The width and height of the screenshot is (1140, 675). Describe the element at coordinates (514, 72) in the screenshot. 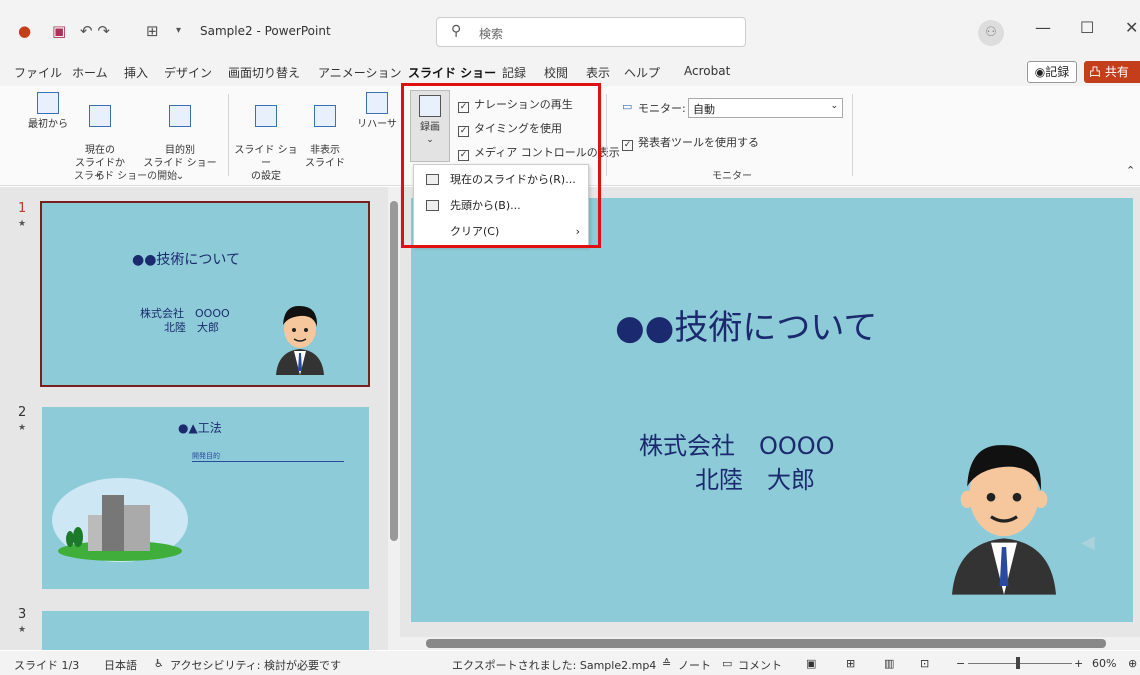

I see `tab-record: 記録` at that location.